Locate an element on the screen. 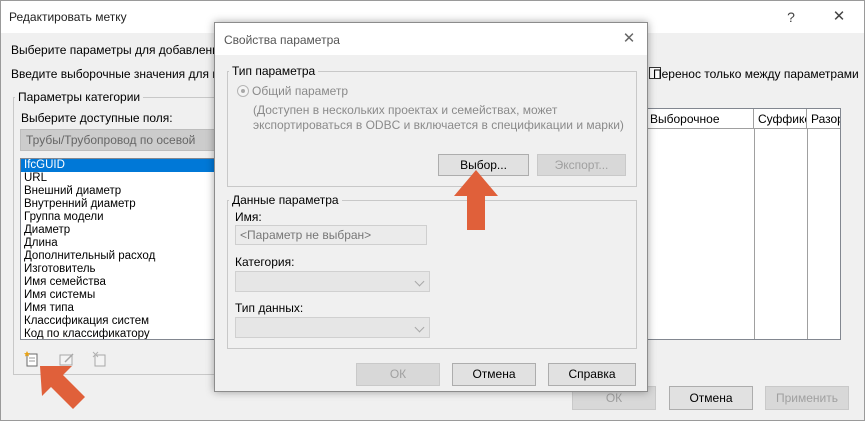  field-list-item: Имя семейства is located at coordinates (118, 282).